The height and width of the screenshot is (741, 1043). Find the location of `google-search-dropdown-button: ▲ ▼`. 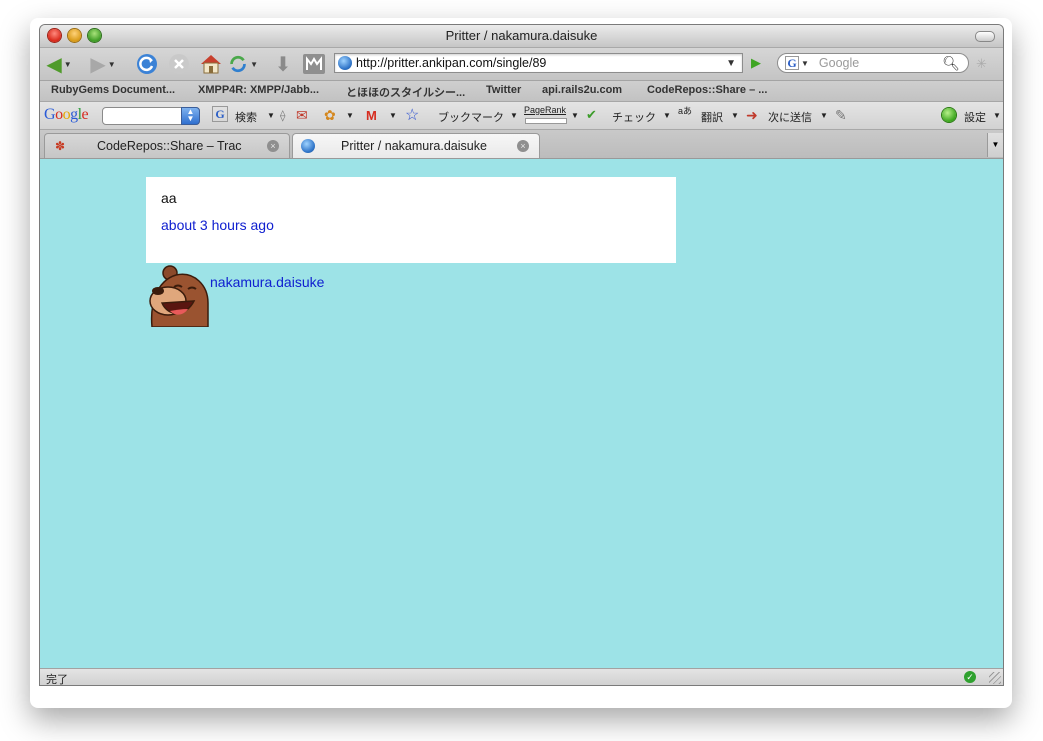

google-search-dropdown-button: ▲ ▼ is located at coordinates (190, 116).